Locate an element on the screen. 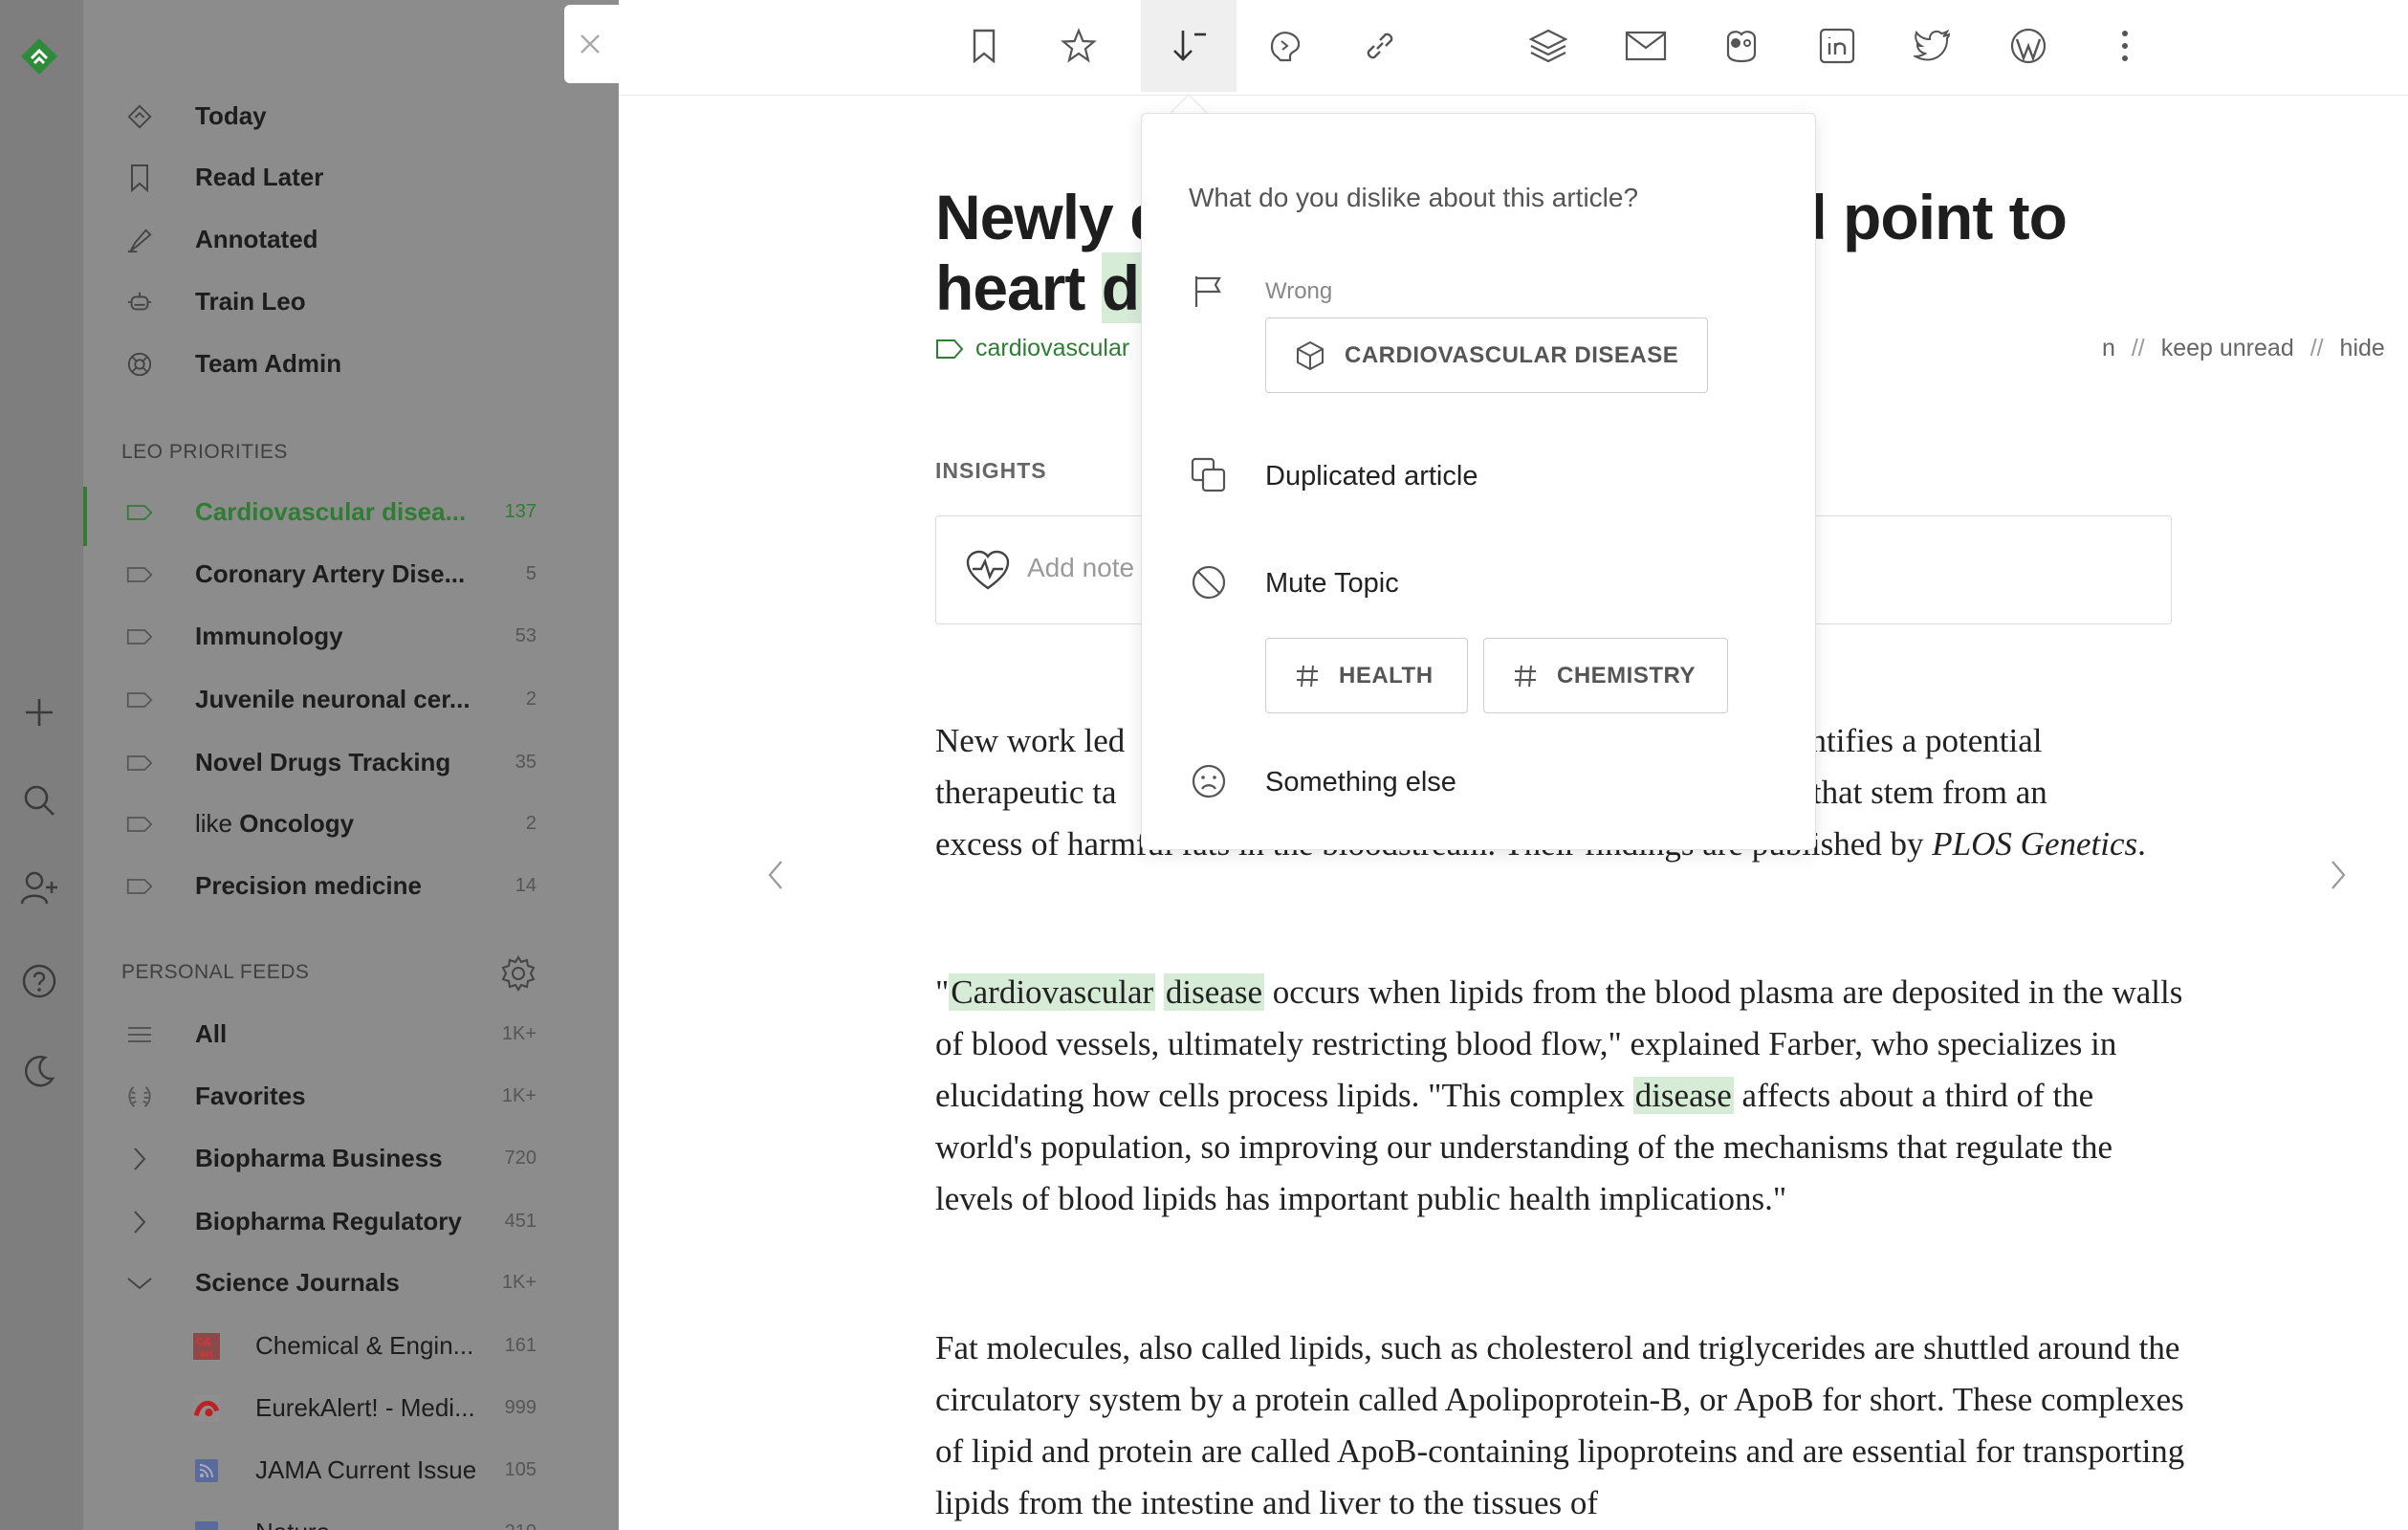  topic-label: cardiovascular is located at coordinates (1053, 348).